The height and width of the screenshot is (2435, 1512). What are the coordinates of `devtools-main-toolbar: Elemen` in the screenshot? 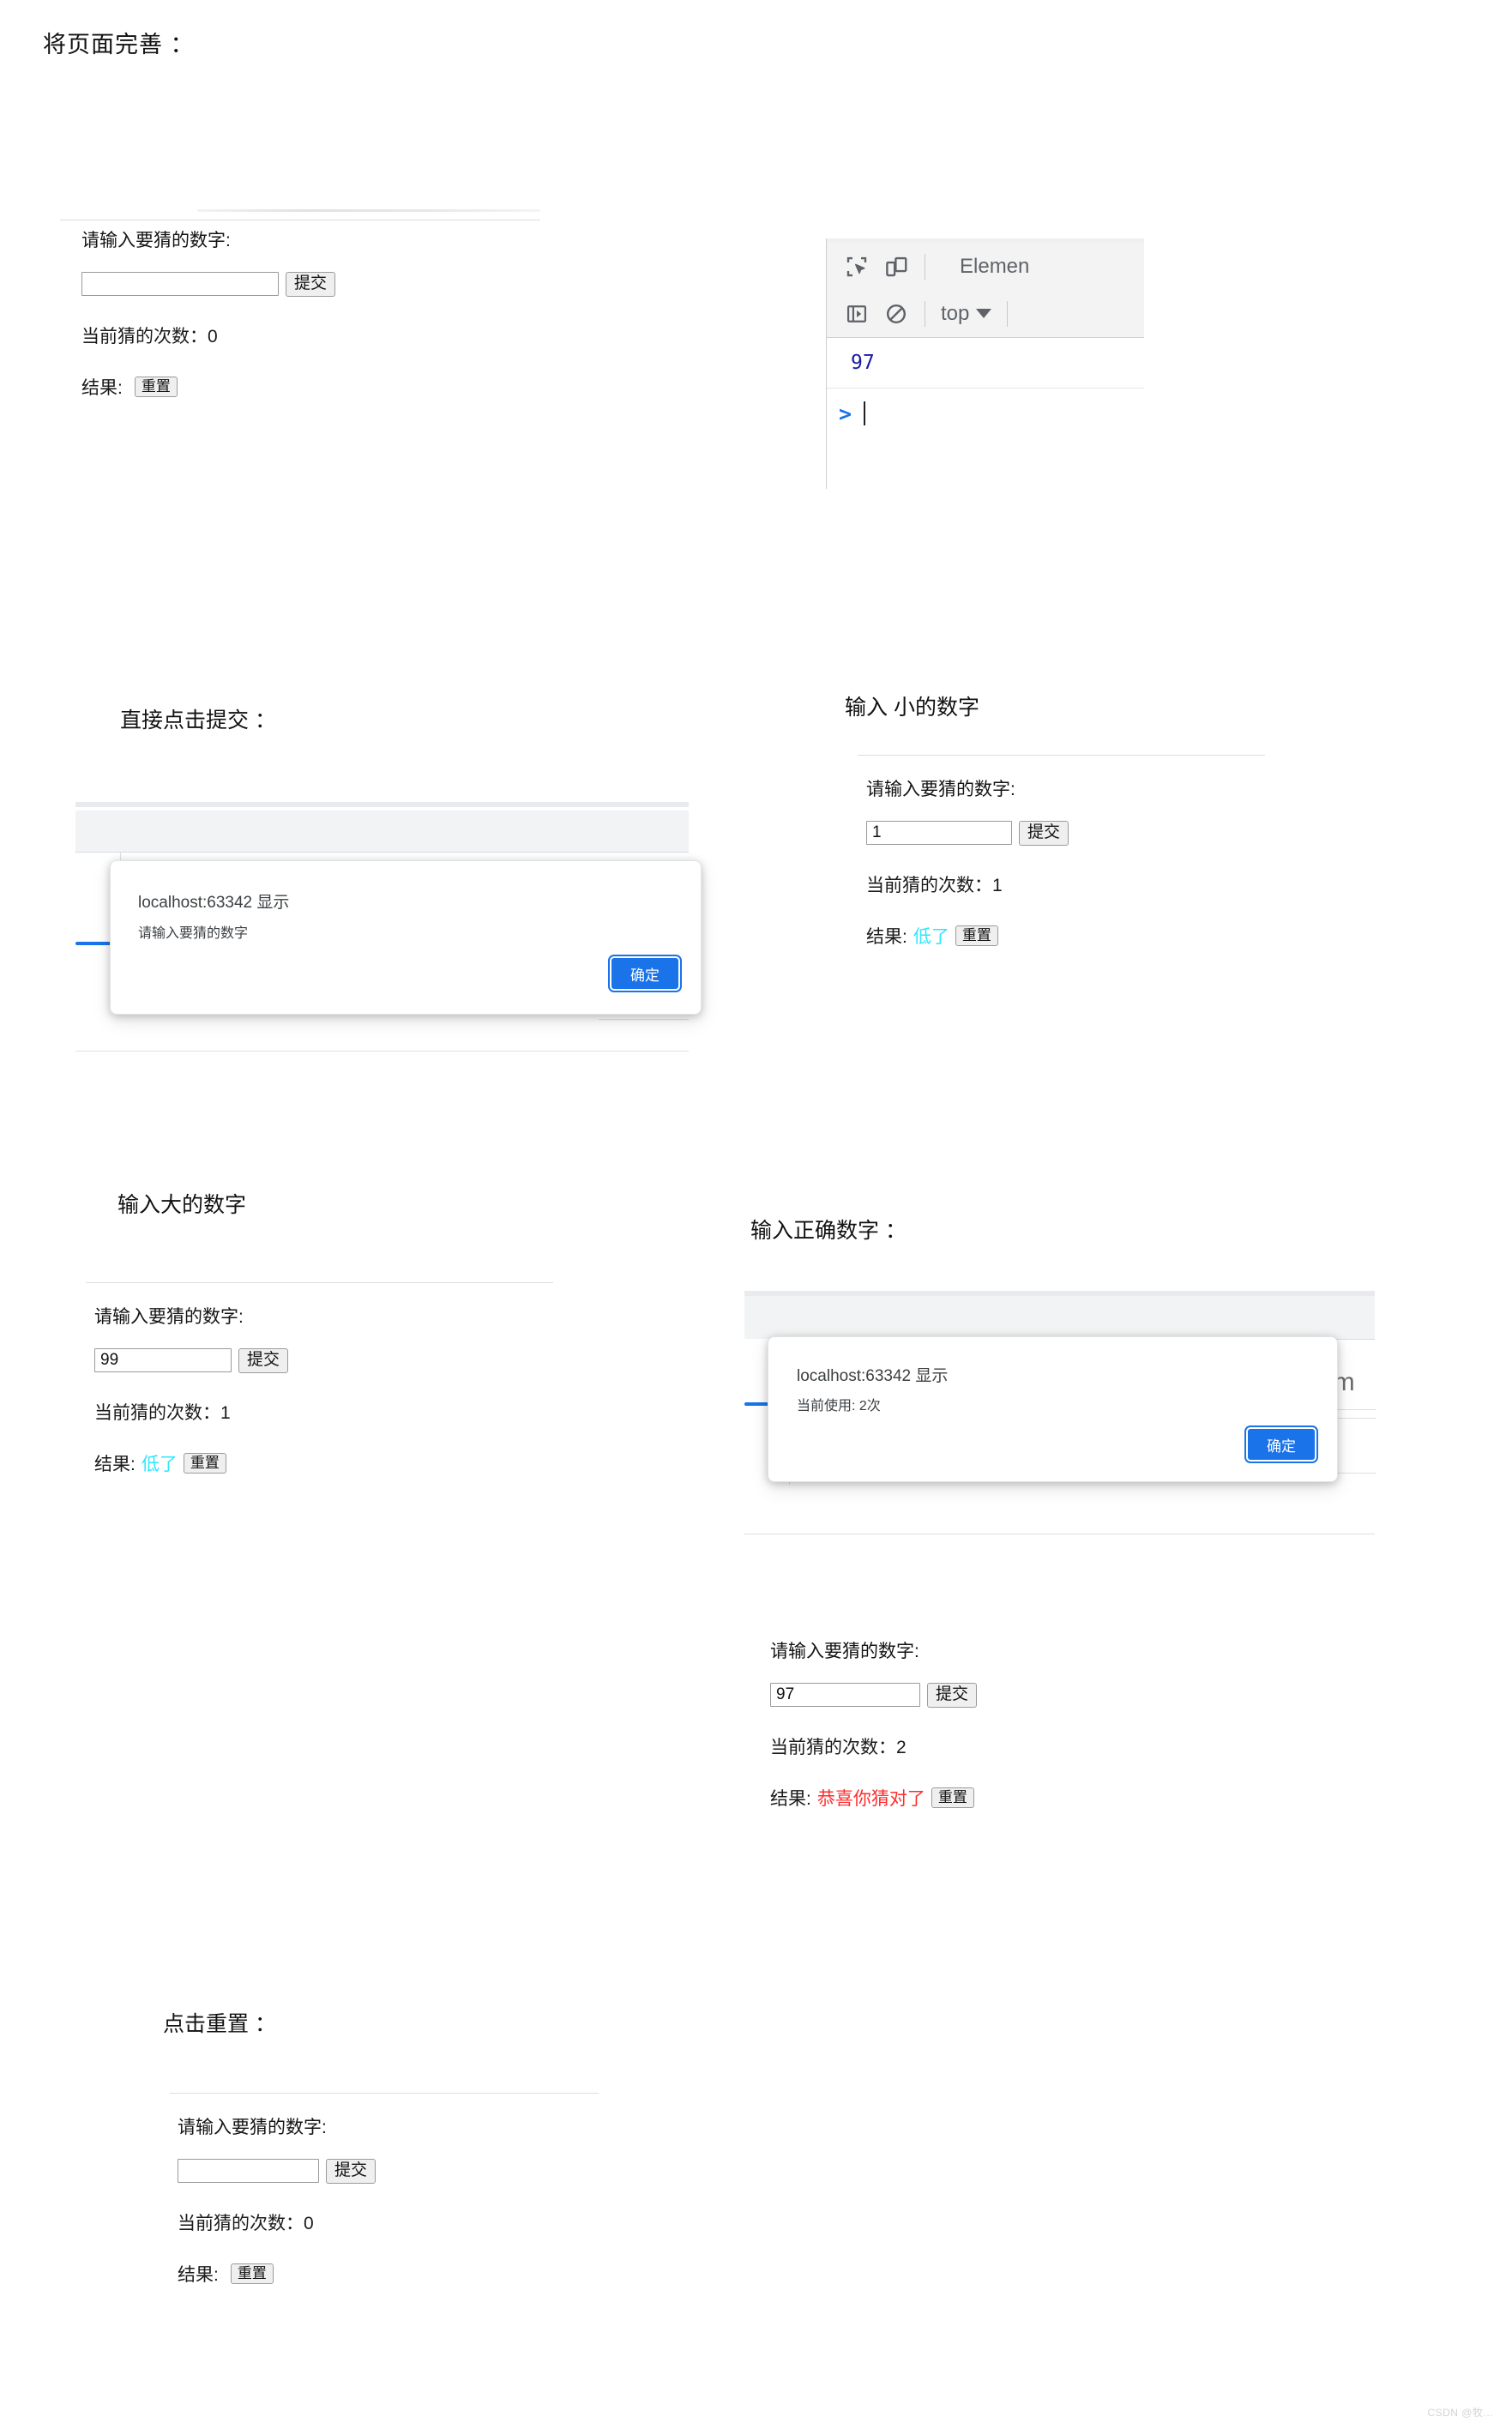 It's located at (985, 267).